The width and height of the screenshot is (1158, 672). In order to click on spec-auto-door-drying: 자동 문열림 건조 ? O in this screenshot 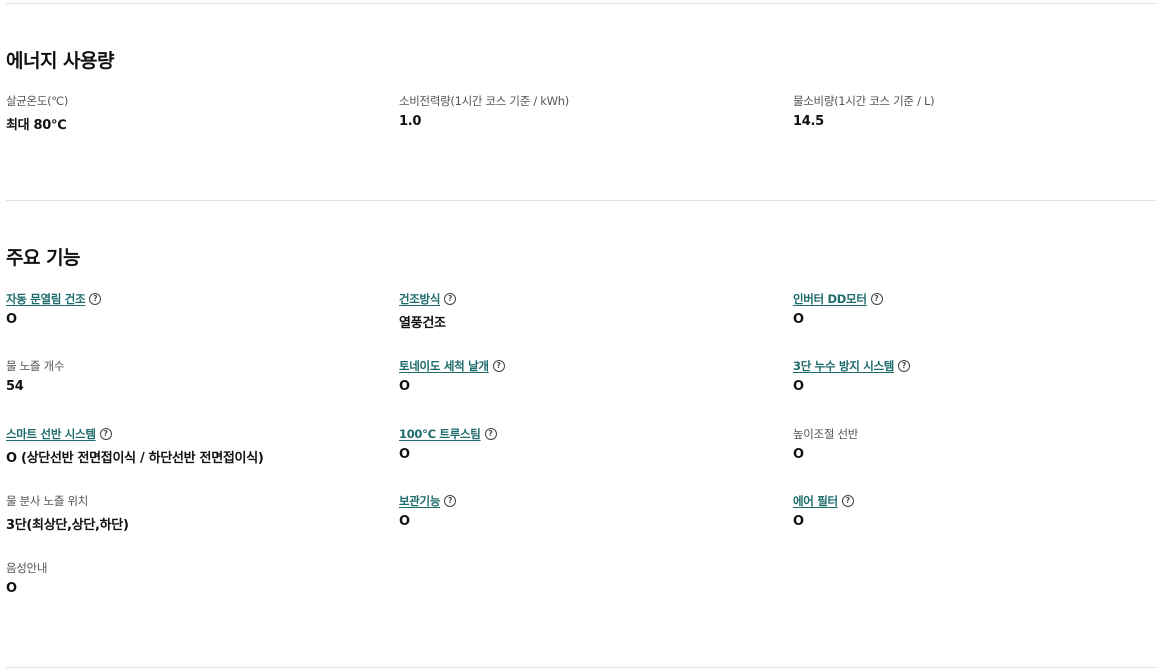, I will do `click(186, 309)`.